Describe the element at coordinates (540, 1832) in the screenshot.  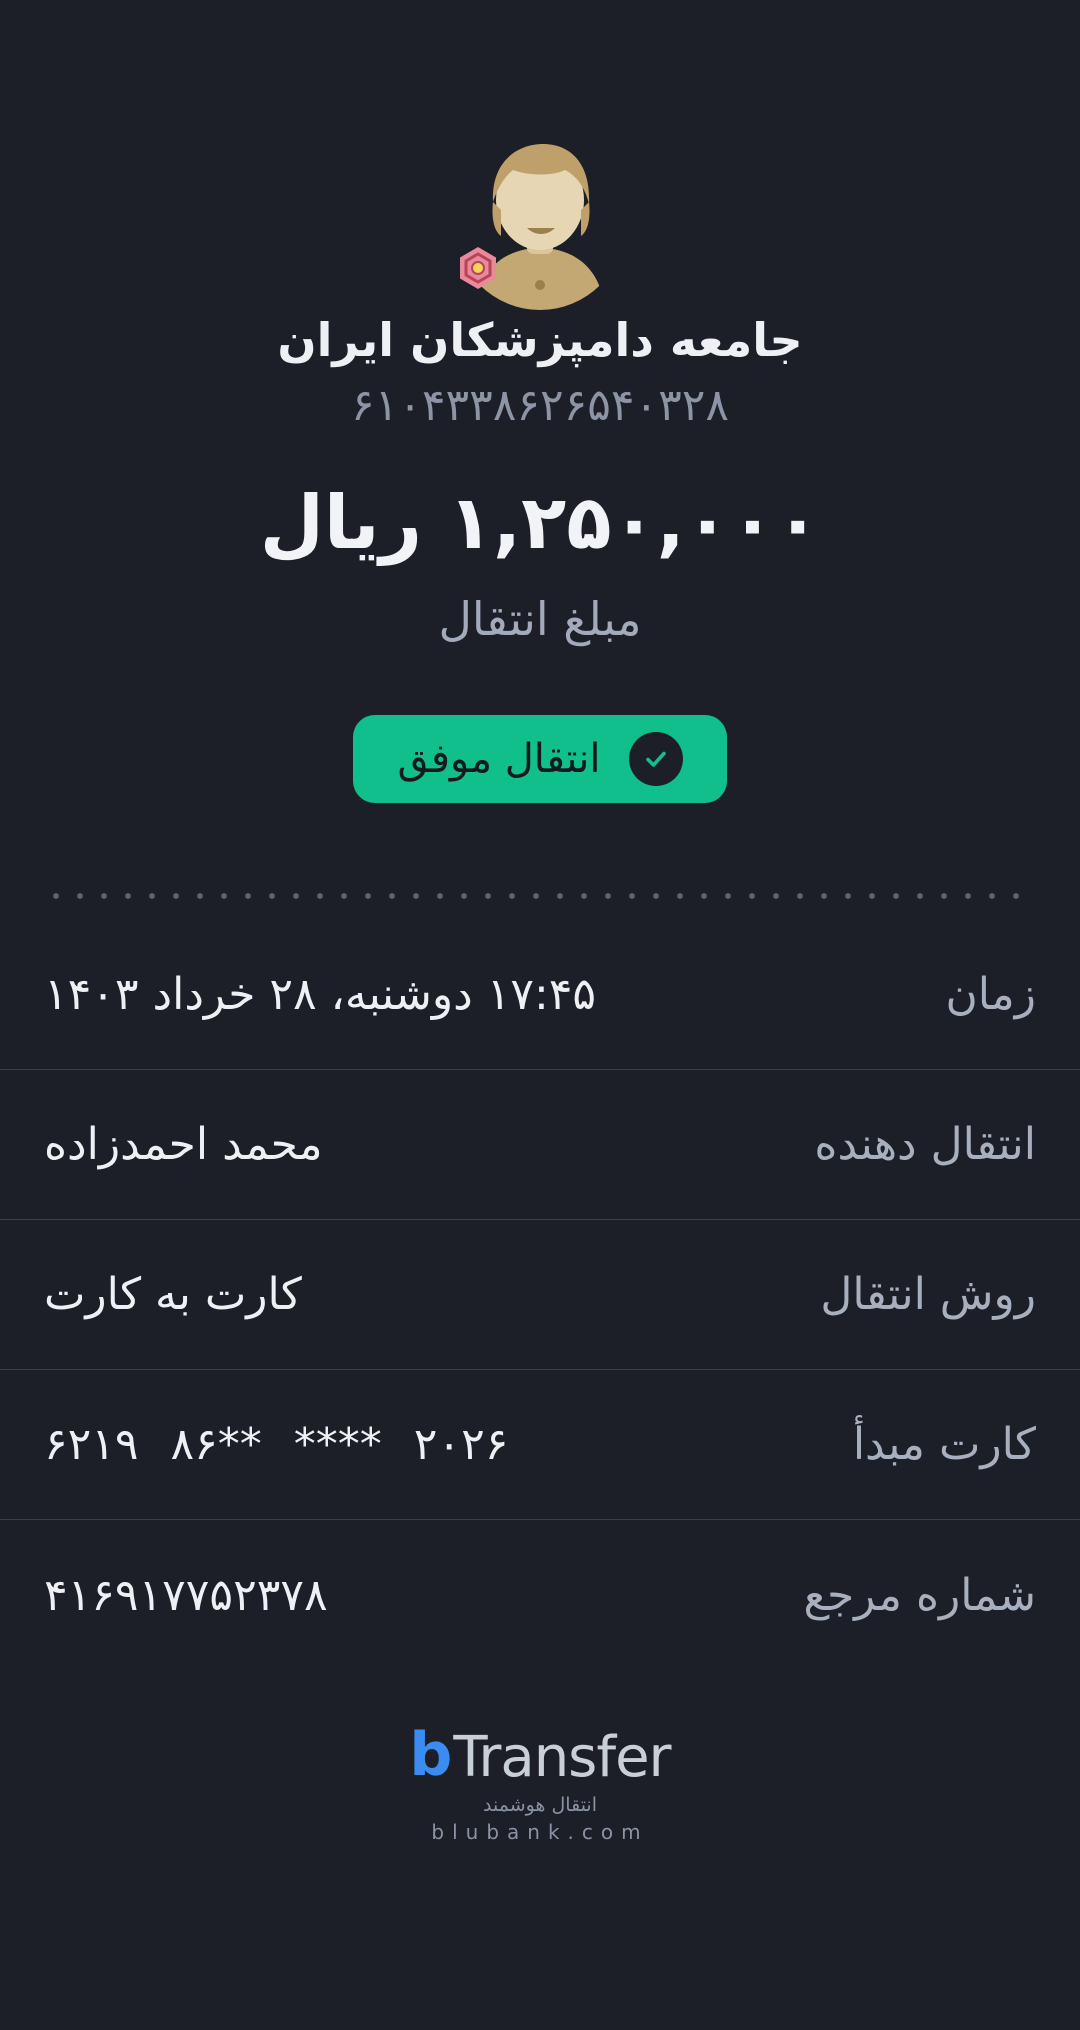
I see `logo-domain: blubank.com` at that location.